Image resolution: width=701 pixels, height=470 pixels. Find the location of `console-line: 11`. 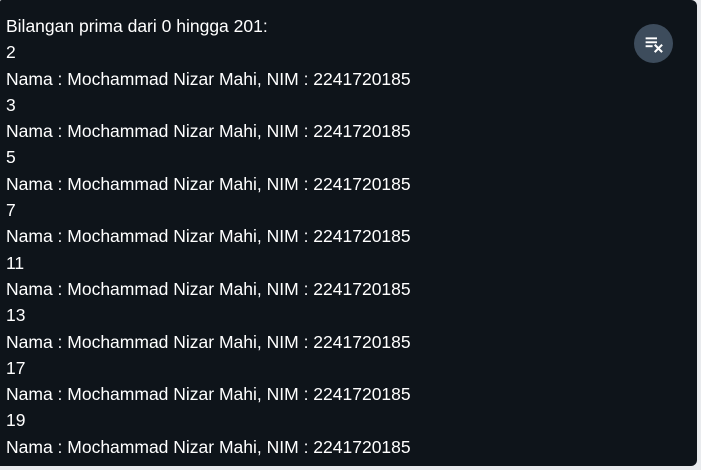

console-line: 11 is located at coordinates (15, 262).